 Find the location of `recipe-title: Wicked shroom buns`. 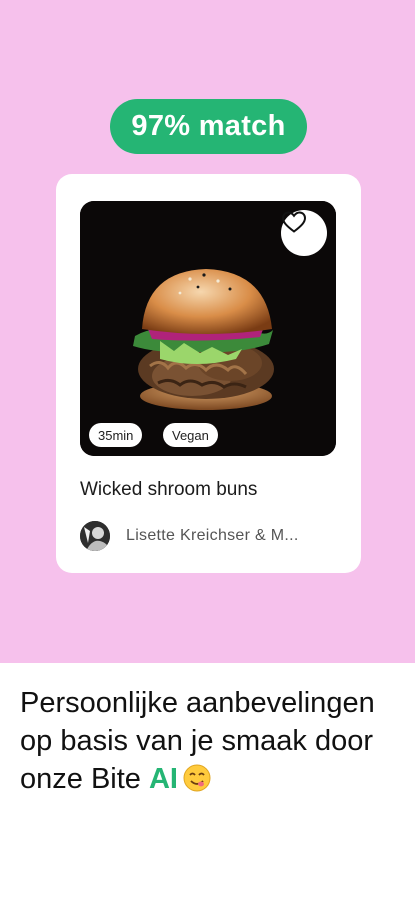

recipe-title: Wicked shroom buns is located at coordinates (168, 490).